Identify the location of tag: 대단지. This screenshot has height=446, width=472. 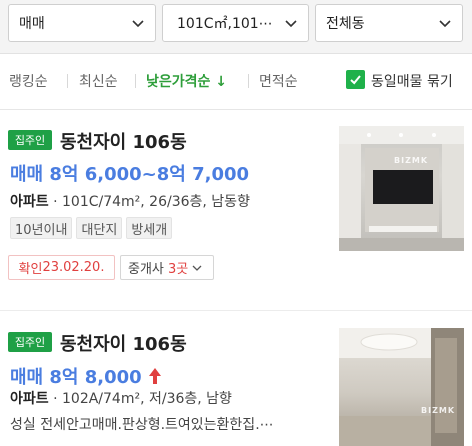
(99, 228).